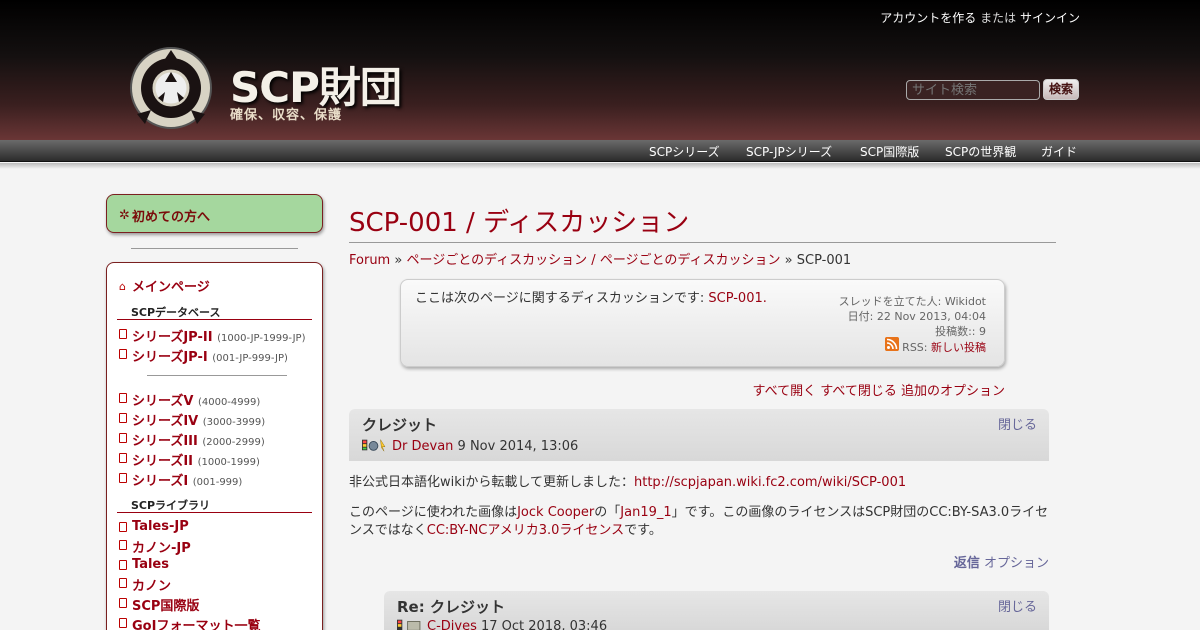  Describe the element at coordinates (172, 337) in the screenshot. I see `series-label: シリーズJP-II` at that location.